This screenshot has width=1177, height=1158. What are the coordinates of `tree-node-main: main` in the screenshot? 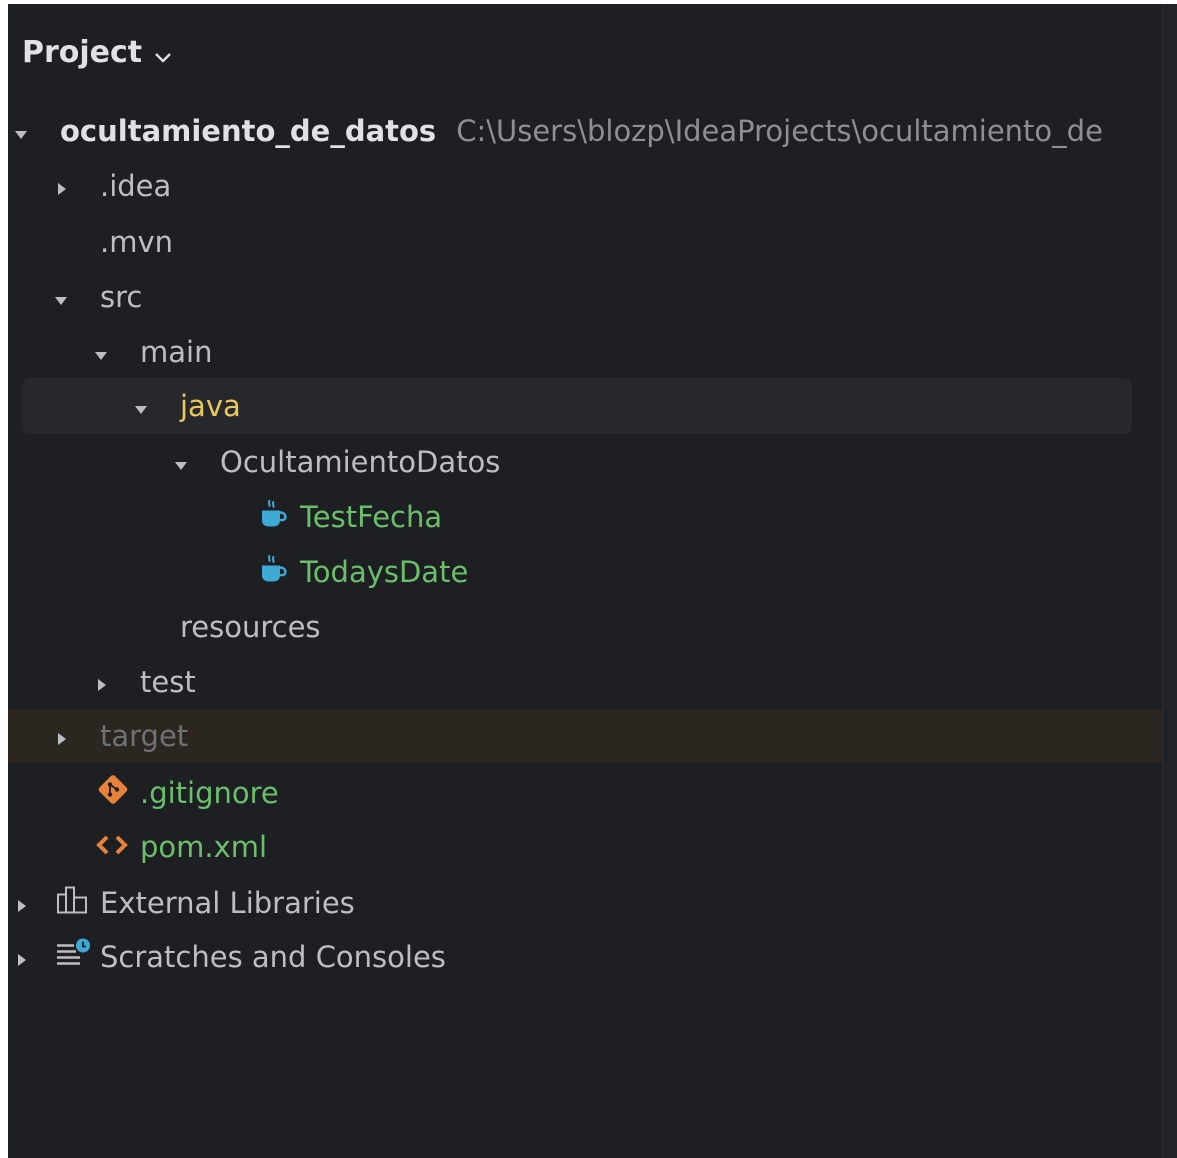 It's located at (585, 352).